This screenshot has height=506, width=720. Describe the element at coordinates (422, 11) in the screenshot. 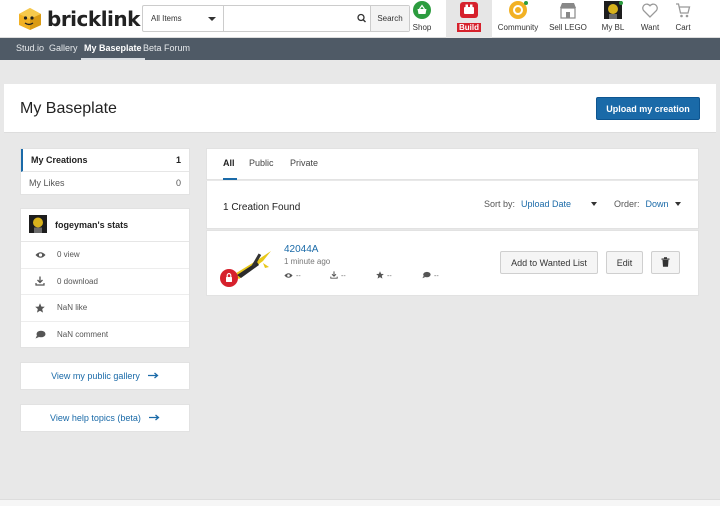

I see `shop-basket-icon` at that location.